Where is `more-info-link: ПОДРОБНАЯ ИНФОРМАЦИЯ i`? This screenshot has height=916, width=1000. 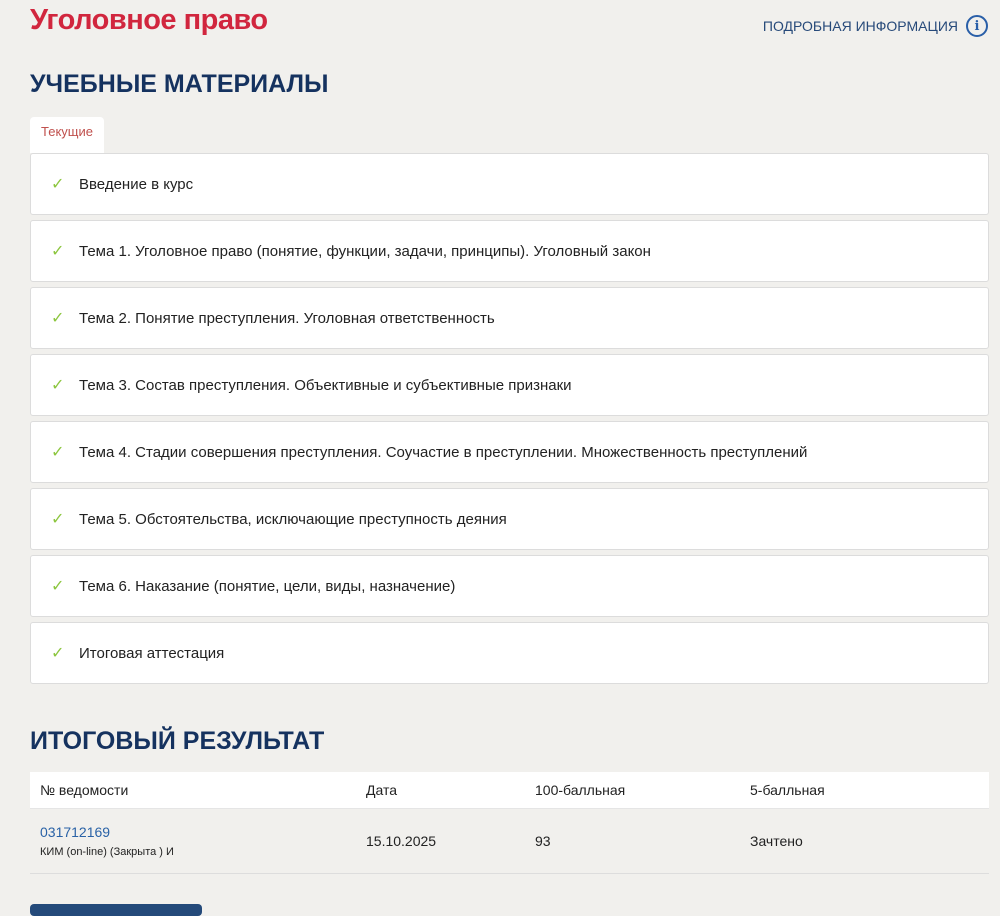 more-info-link: ПОДРОБНАЯ ИНФОРМАЦИЯ i is located at coordinates (875, 26).